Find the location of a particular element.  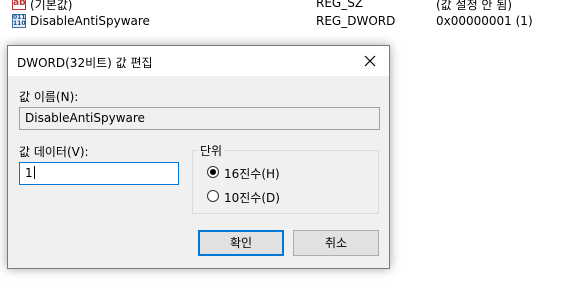

value-name-field: DisableAntiSpyware is located at coordinates (199, 118).